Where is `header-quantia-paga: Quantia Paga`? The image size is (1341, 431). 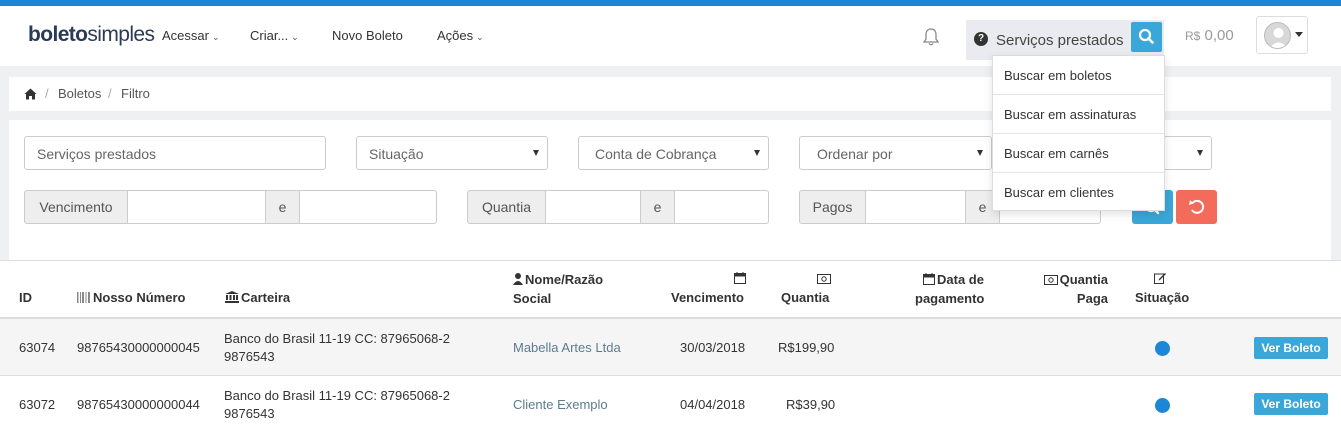 header-quantia-paga: Quantia Paga is located at coordinates (1073, 289).